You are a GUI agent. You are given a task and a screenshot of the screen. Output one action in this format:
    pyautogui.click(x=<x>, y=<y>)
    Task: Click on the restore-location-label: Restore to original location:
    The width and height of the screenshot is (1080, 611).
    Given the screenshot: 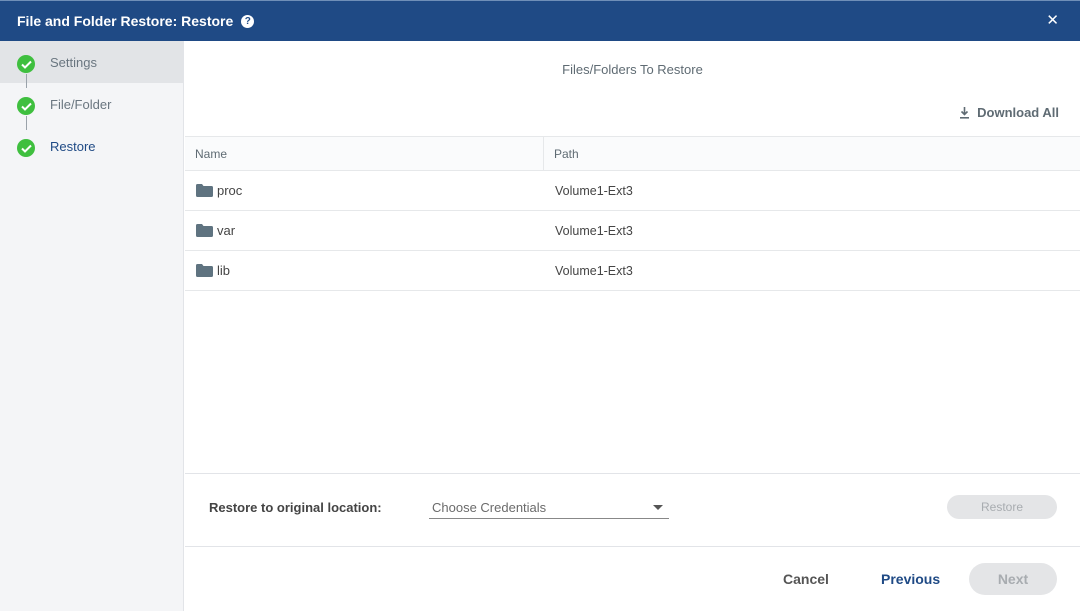 What is the action you would take?
    pyautogui.click(x=295, y=507)
    